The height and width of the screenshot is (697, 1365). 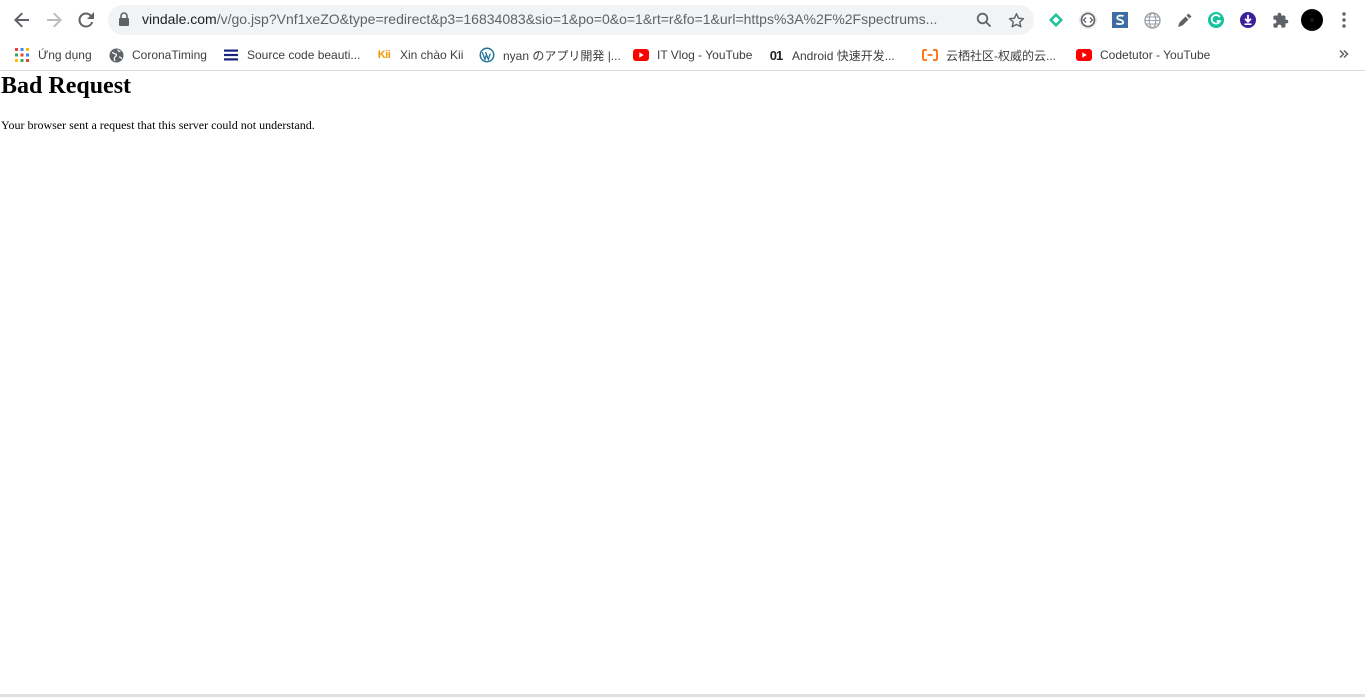 I want to click on bookmark-kii: Kii Xin chào Kii, so click(x=420, y=55).